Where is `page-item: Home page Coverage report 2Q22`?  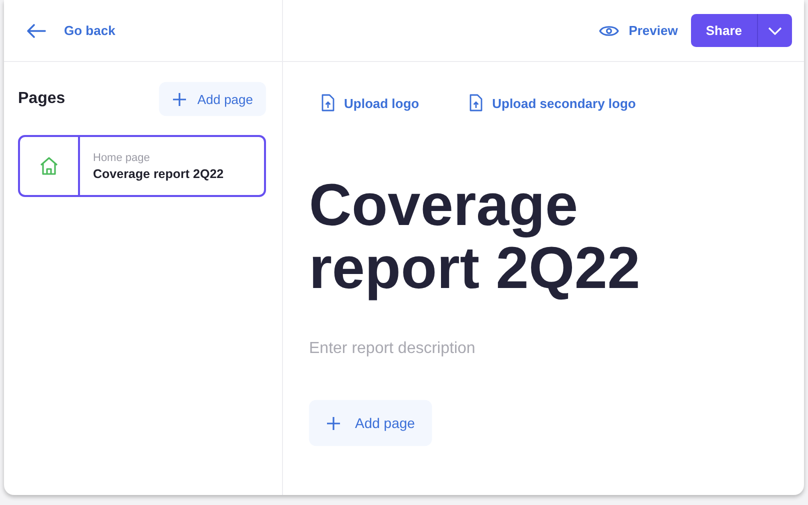 page-item: Home page Coverage report 2Q22 is located at coordinates (142, 166).